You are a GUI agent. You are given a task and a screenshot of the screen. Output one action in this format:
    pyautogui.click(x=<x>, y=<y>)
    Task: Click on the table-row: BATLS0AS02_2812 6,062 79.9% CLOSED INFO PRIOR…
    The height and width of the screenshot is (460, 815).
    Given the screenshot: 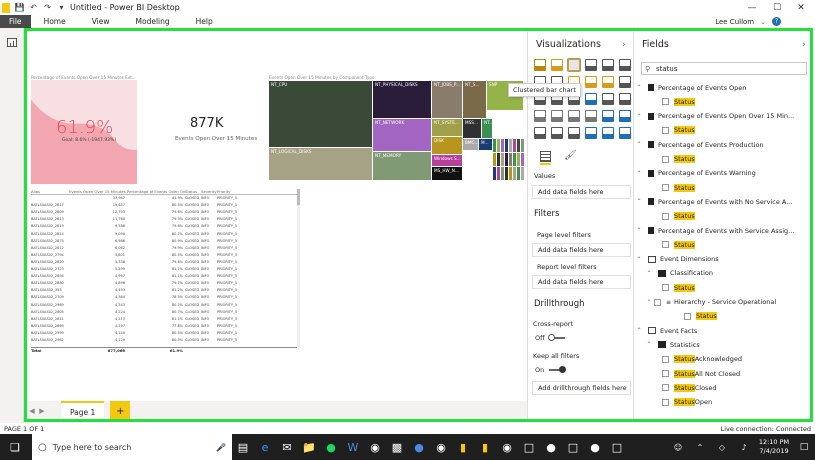 What is the action you would take?
    pyautogui.click(x=164, y=248)
    